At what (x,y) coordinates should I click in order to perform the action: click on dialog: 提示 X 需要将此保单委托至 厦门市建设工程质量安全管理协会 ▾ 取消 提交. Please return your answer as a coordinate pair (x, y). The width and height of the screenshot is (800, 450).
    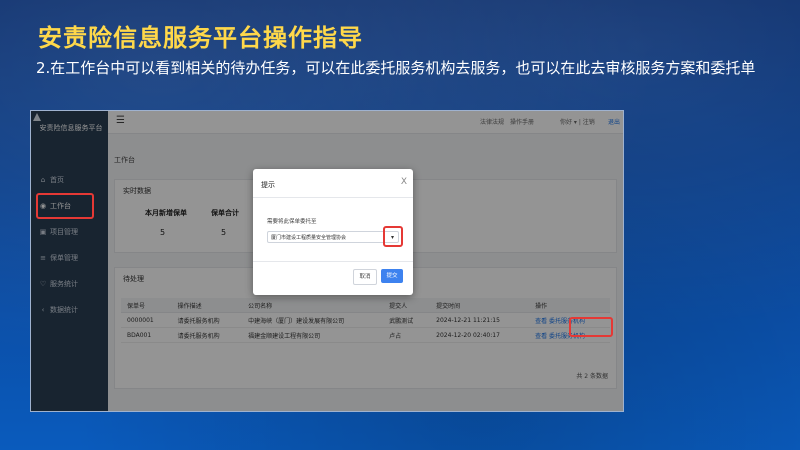
    Looking at the image, I should click on (333, 232).